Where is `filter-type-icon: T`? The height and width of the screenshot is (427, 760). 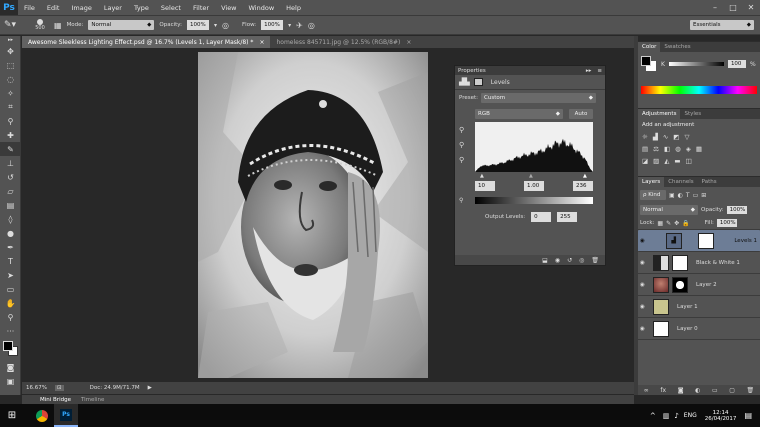 filter-type-icon: T is located at coordinates (688, 195).